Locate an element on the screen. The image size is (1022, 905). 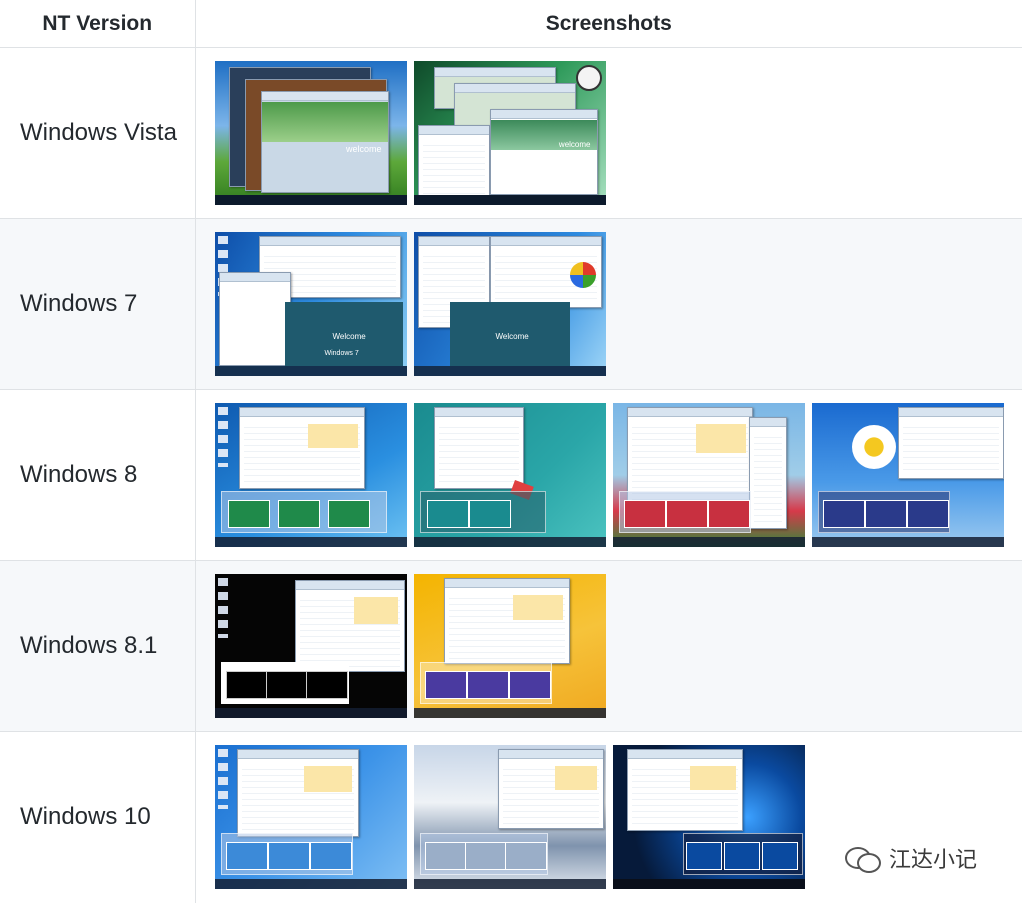
welcome-text: Welcome is located at coordinates (349, 336).